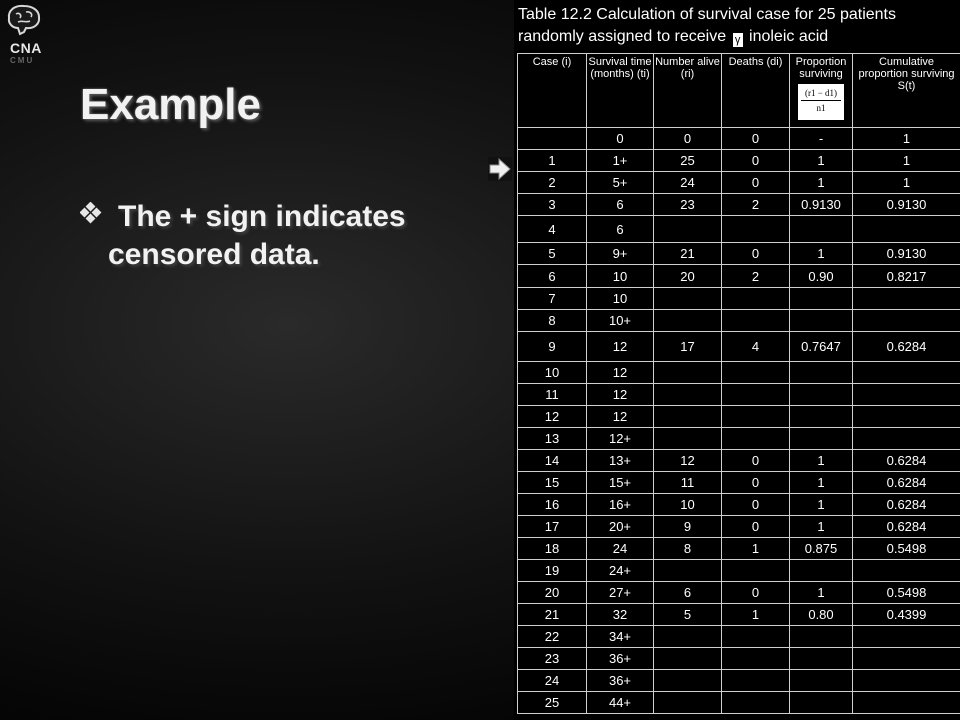 The image size is (960, 720). I want to click on cell-survival-time: 32, so click(620, 614).